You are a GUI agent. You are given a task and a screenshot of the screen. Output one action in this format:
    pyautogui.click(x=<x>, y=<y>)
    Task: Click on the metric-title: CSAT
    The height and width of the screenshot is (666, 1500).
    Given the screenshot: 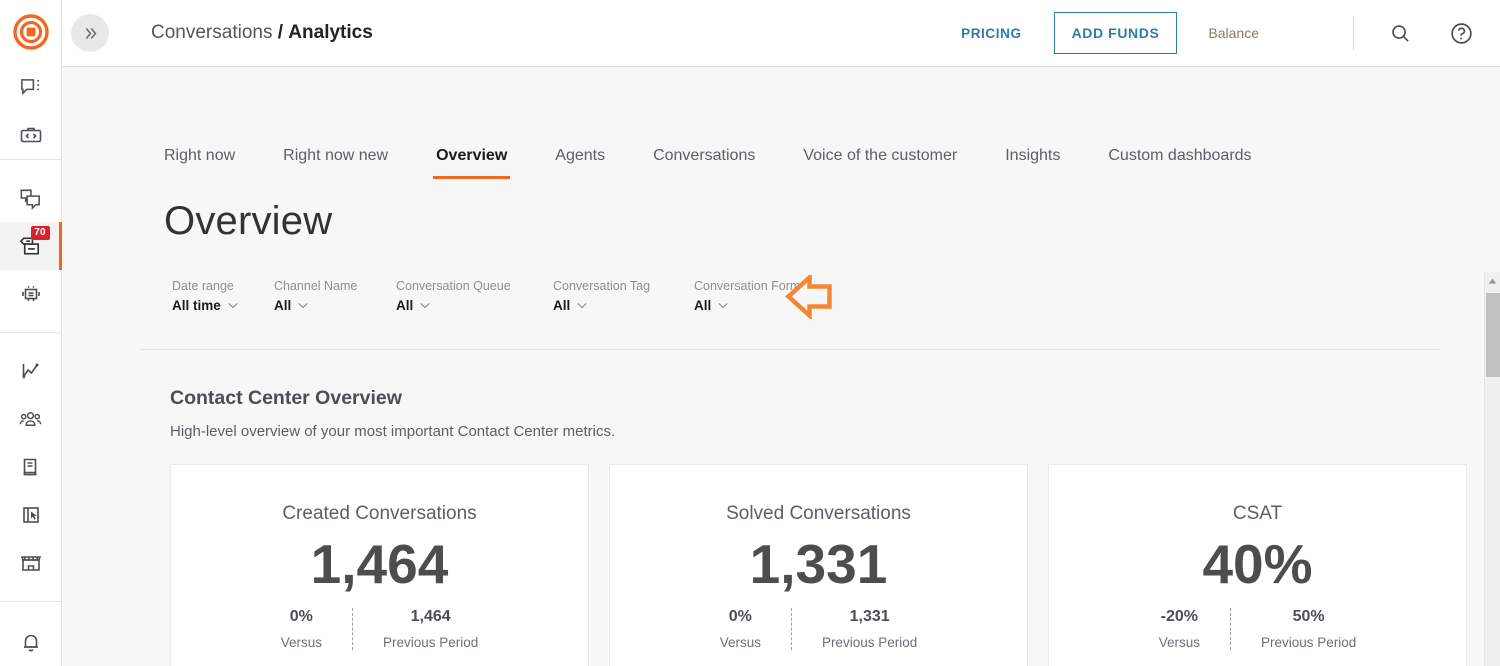 What is the action you would take?
    pyautogui.click(x=1257, y=513)
    